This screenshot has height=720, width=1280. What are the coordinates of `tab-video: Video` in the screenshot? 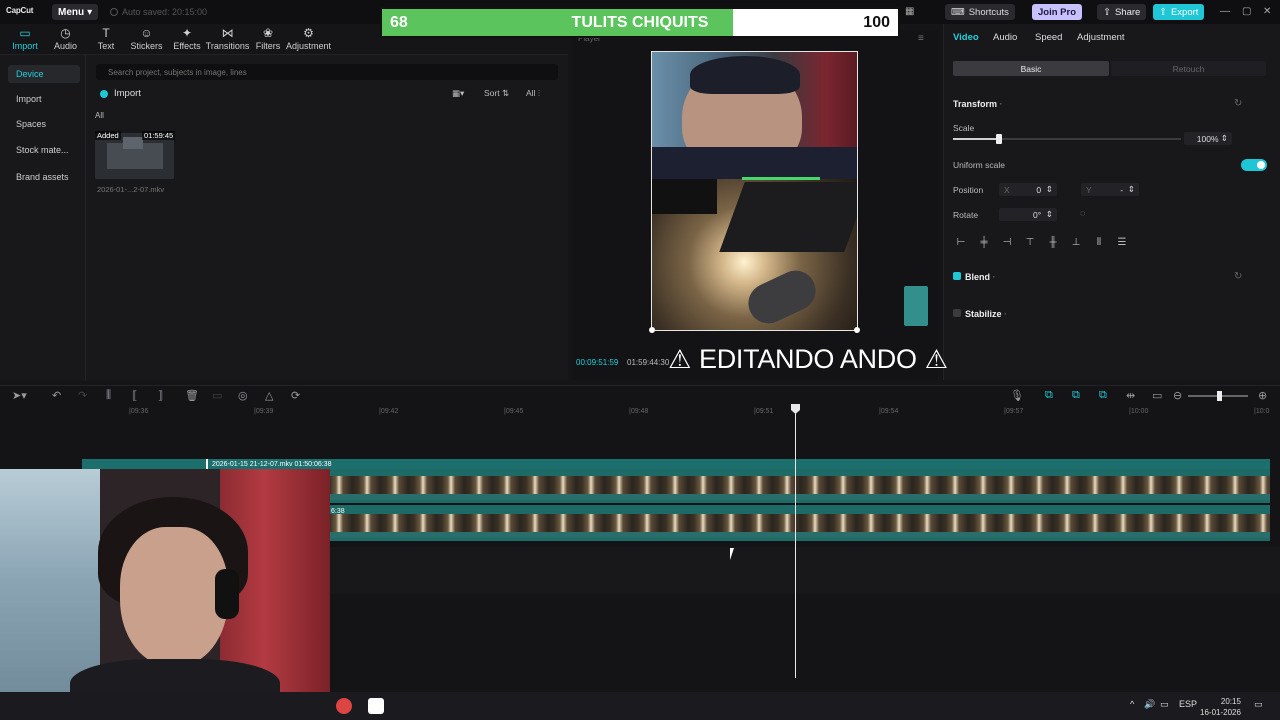 It's located at (966, 37).